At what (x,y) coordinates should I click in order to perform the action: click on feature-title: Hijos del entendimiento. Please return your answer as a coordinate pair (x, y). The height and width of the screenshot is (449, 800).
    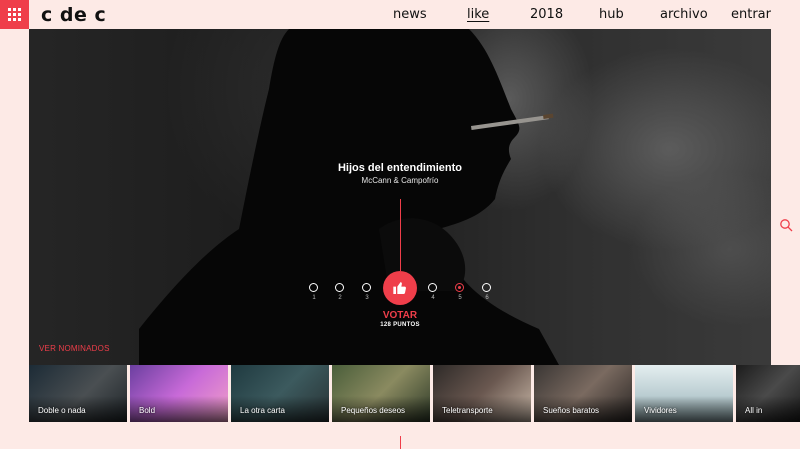
    Looking at the image, I should click on (400, 168).